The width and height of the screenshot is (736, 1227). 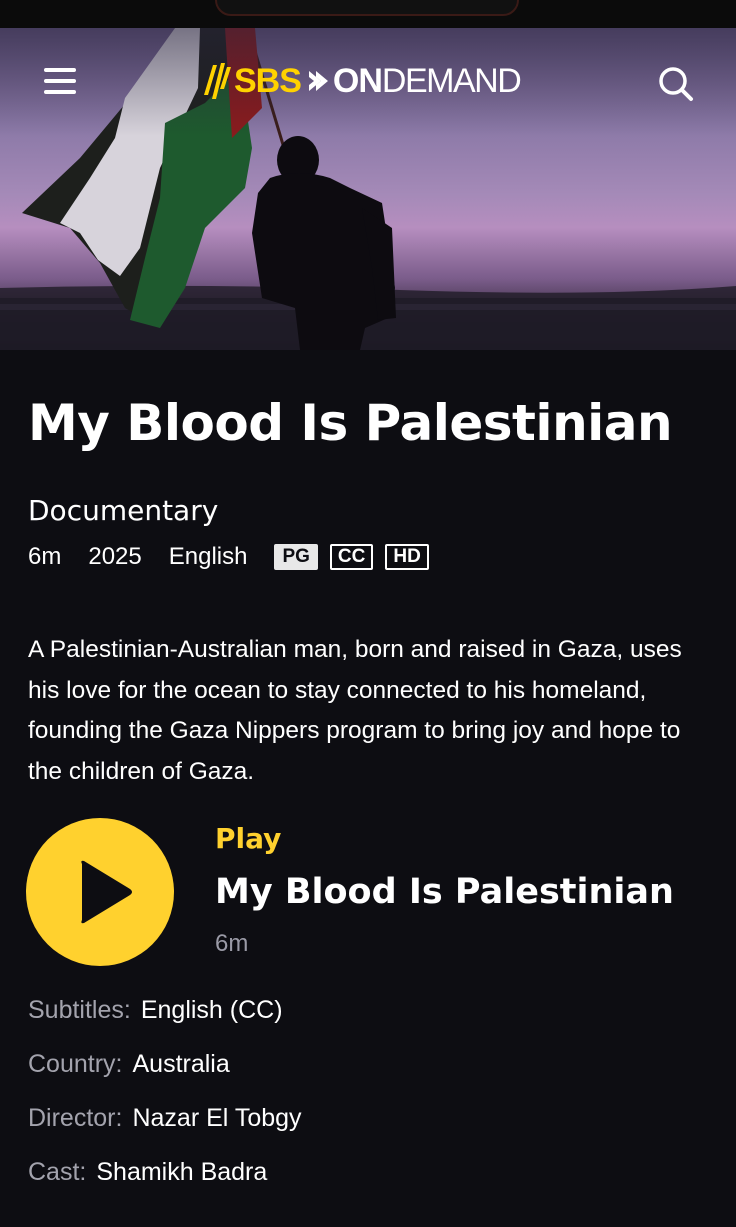 I want to click on status-bar, so click(x=368, y=14).